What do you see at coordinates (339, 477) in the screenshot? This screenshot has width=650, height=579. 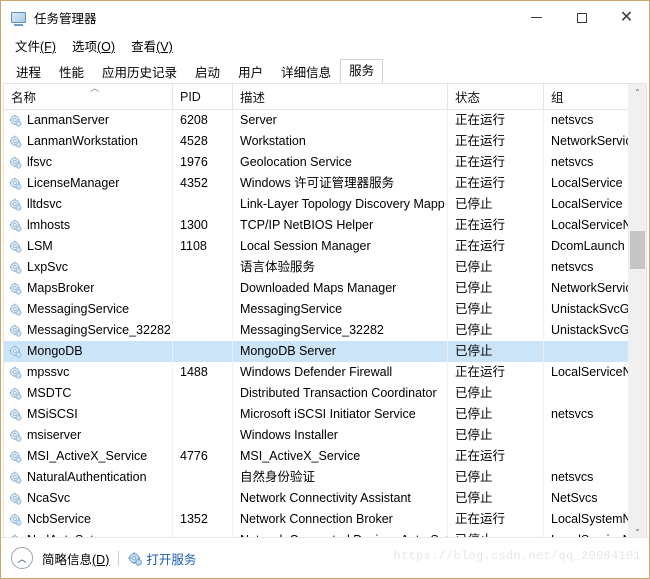 I see `cell-description: 自然身份验证` at bounding box center [339, 477].